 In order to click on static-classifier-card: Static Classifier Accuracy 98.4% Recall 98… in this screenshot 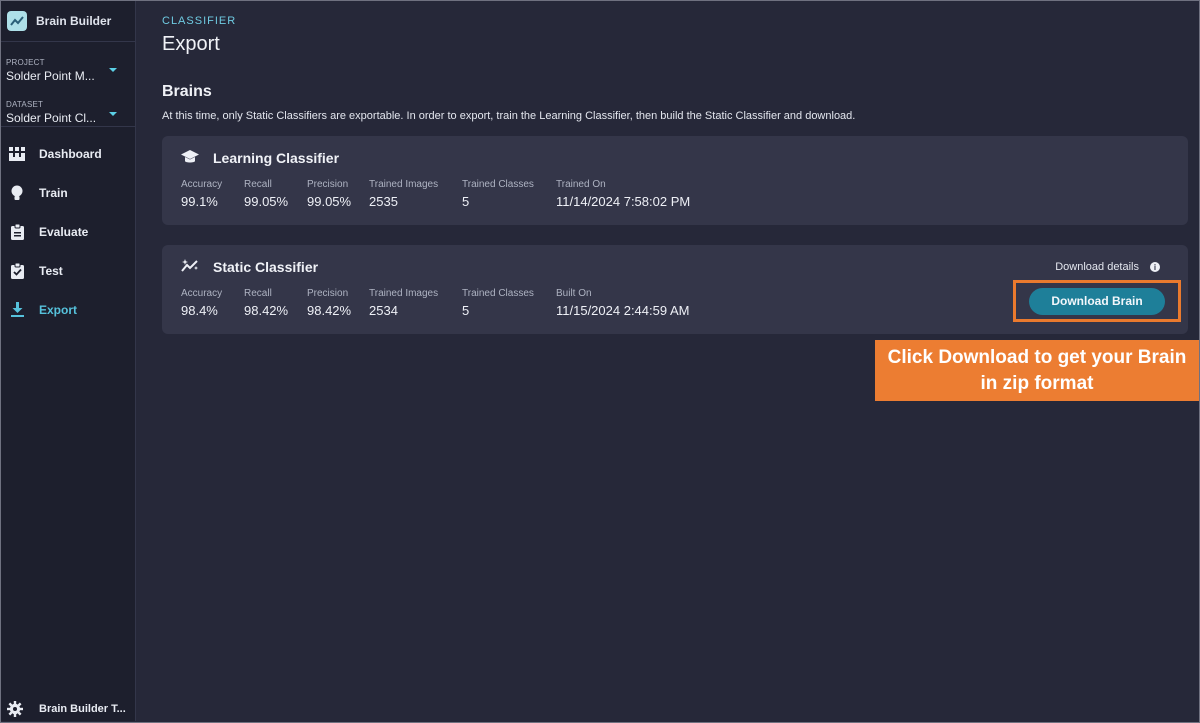, I will do `click(675, 289)`.